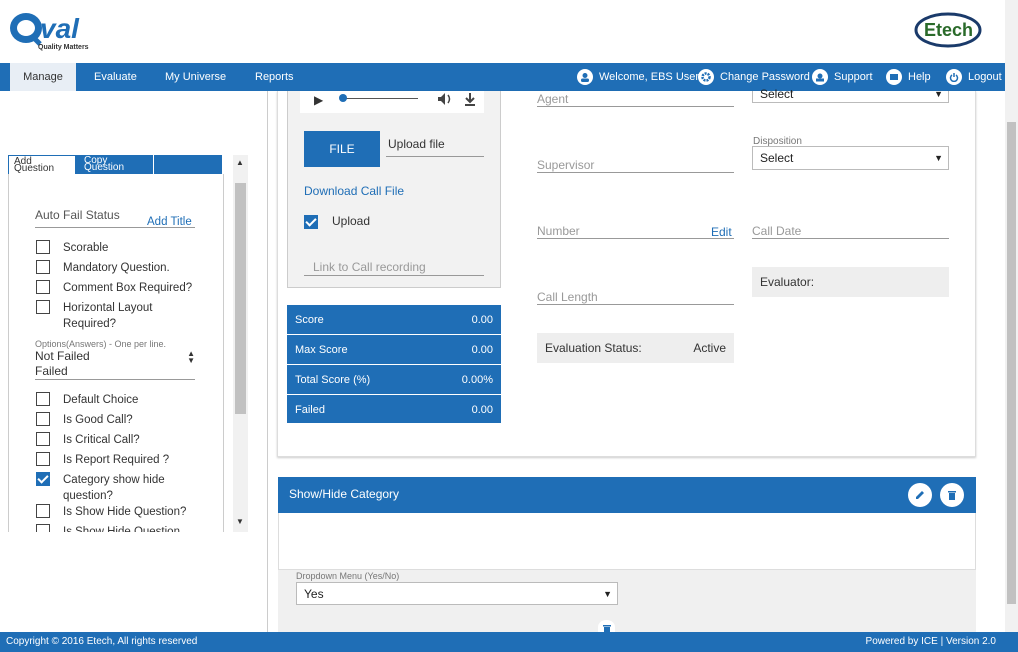 This screenshot has width=1018, height=652. What do you see at coordinates (457, 593) in the screenshot?
I see `yes-no-dropdown: Yes` at bounding box center [457, 593].